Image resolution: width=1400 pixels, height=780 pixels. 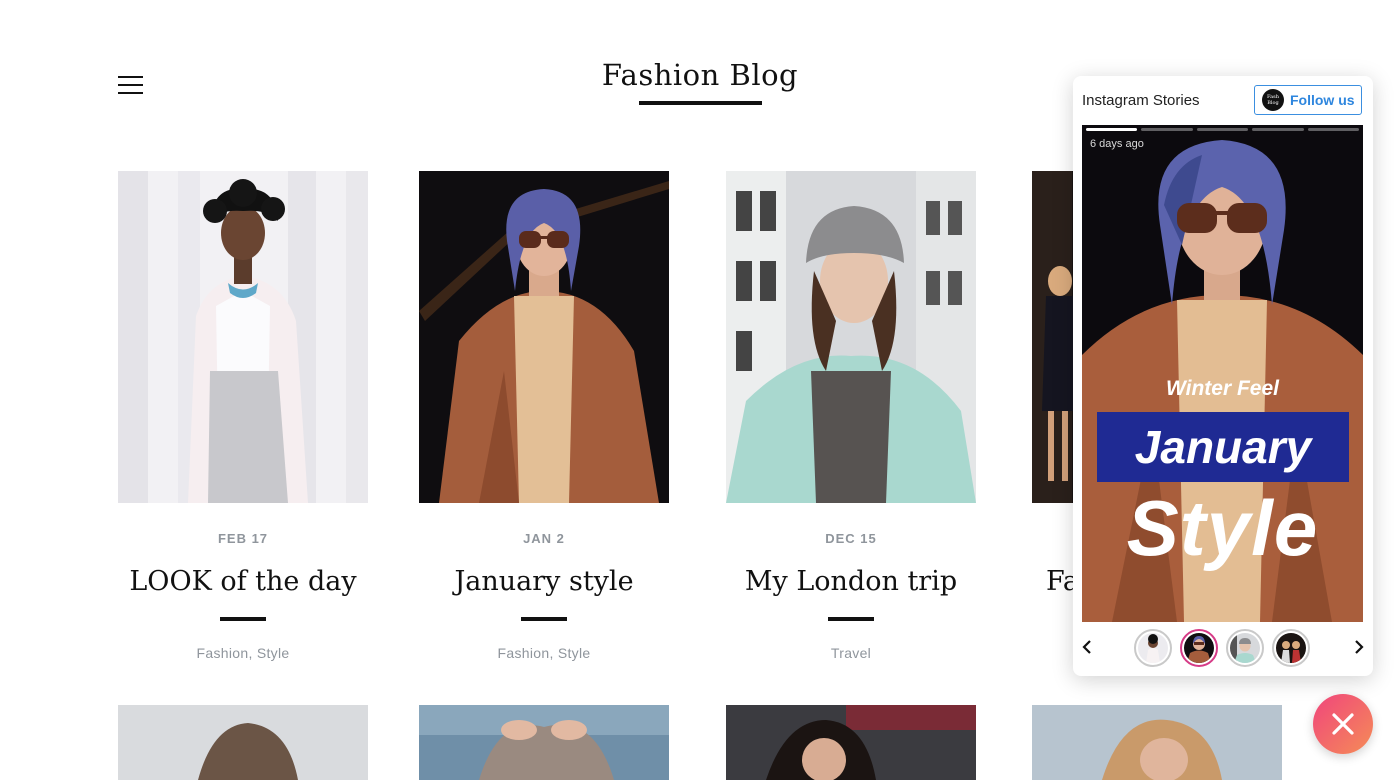 What do you see at coordinates (1273, 100) in the screenshot?
I see `brand-logo-icon: Fash Blog` at bounding box center [1273, 100].